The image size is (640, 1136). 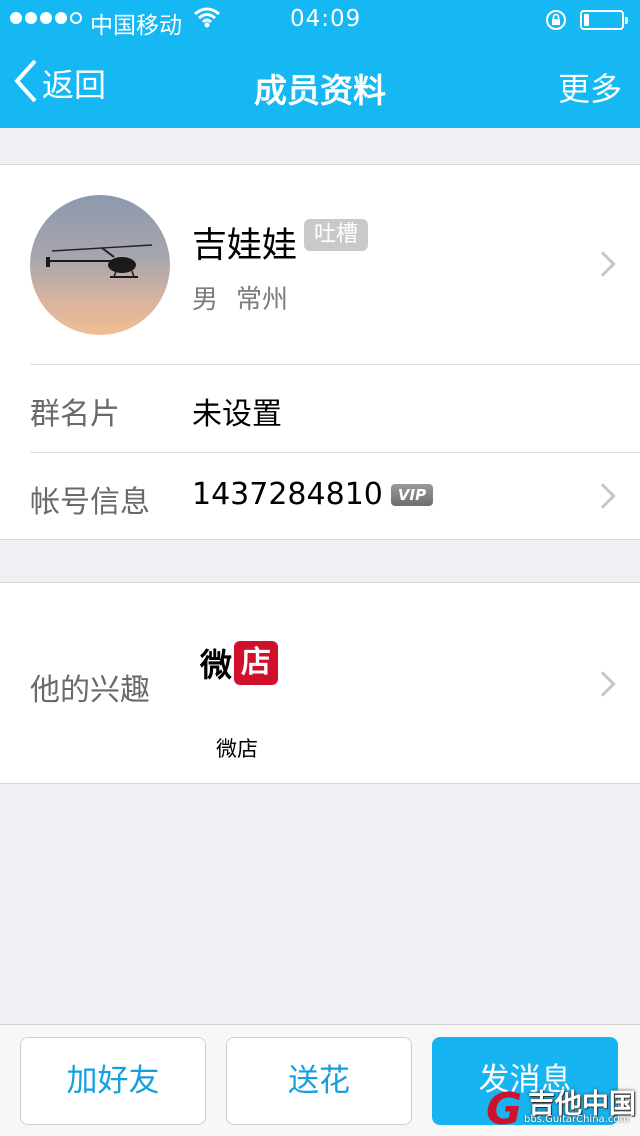 I want to click on more-button: 更多, so click(x=590, y=87).